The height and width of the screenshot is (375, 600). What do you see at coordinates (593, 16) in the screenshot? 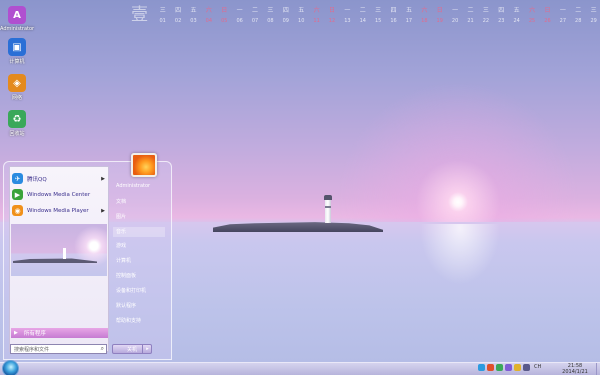
I see `calendar-day: 三 29` at bounding box center [593, 16].